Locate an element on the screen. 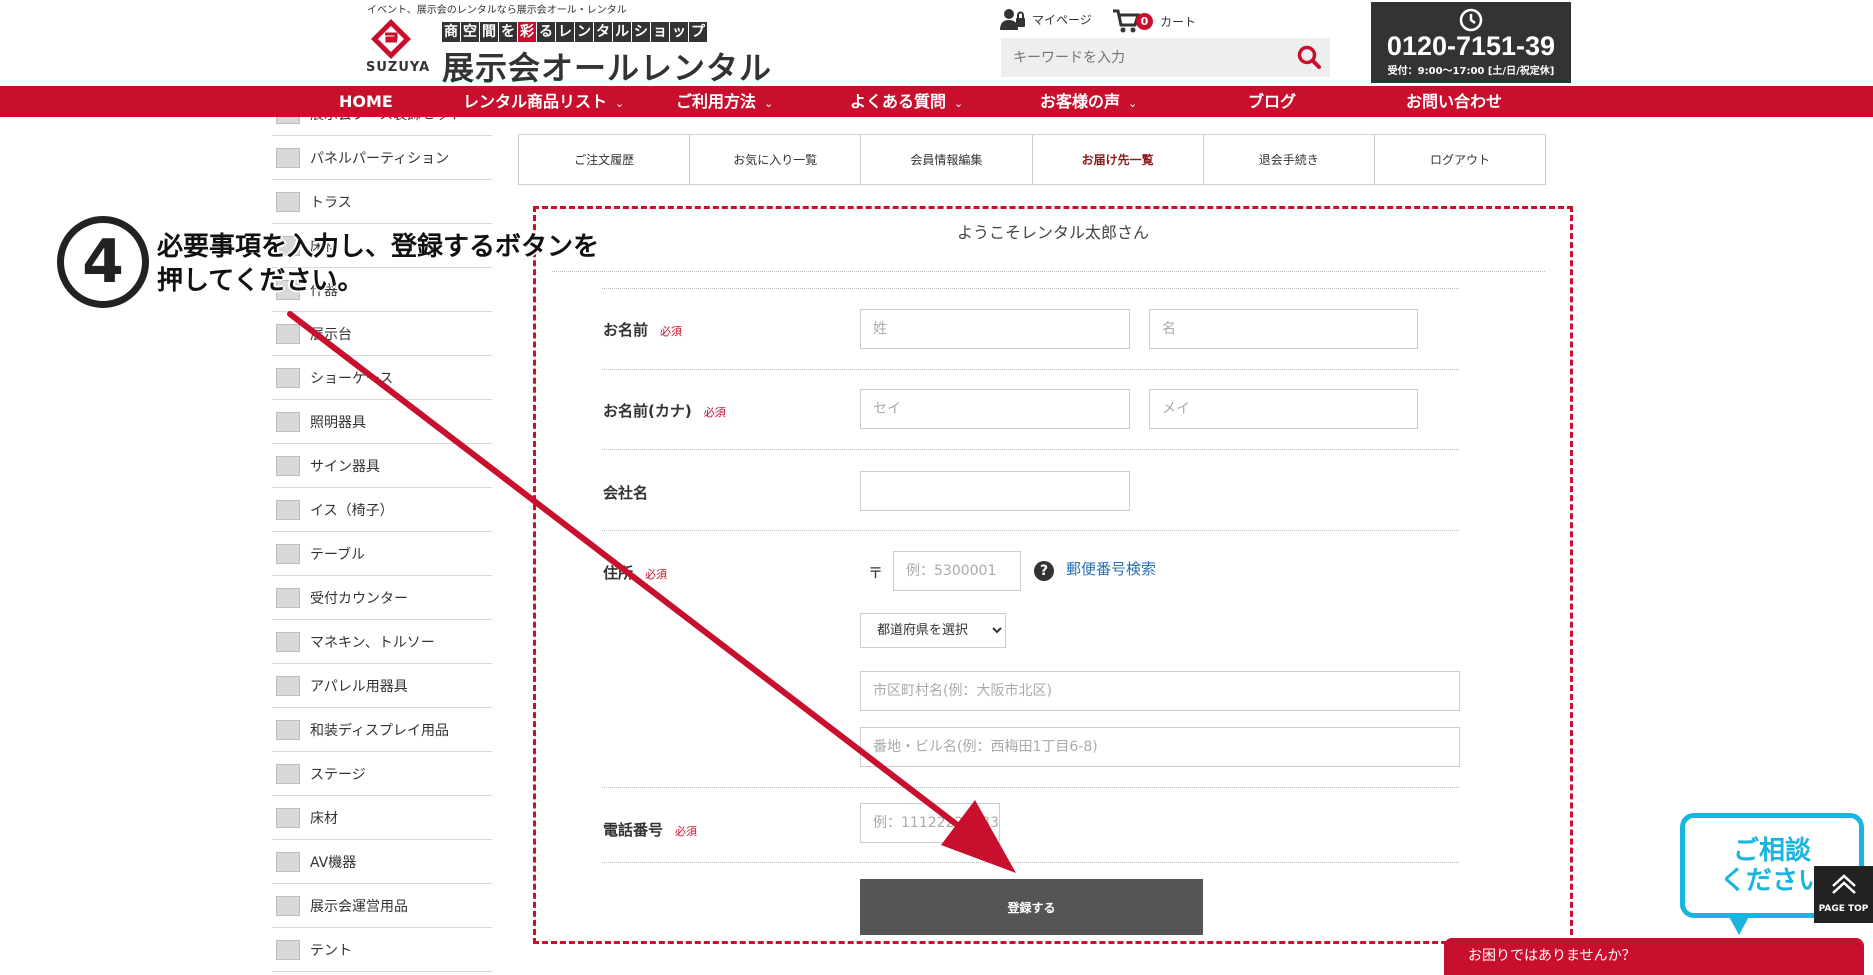 The image size is (1873, 975). logo-main-text: 展示会オールレンタル is located at coordinates (607, 66).